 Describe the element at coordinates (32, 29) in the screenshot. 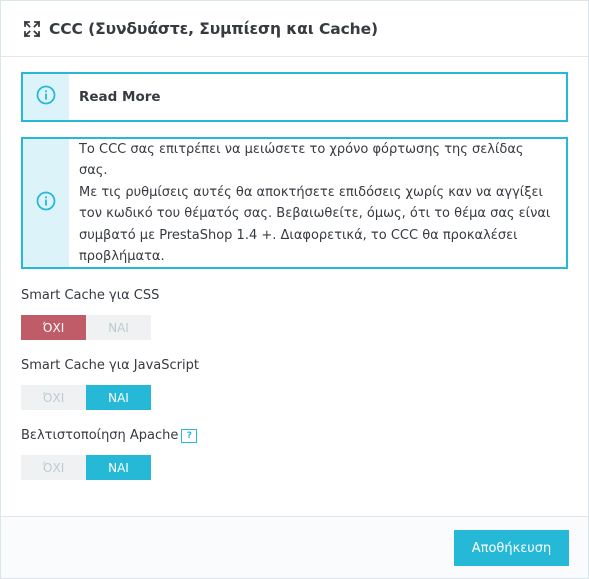

I see `expand-arrows-icon` at that location.